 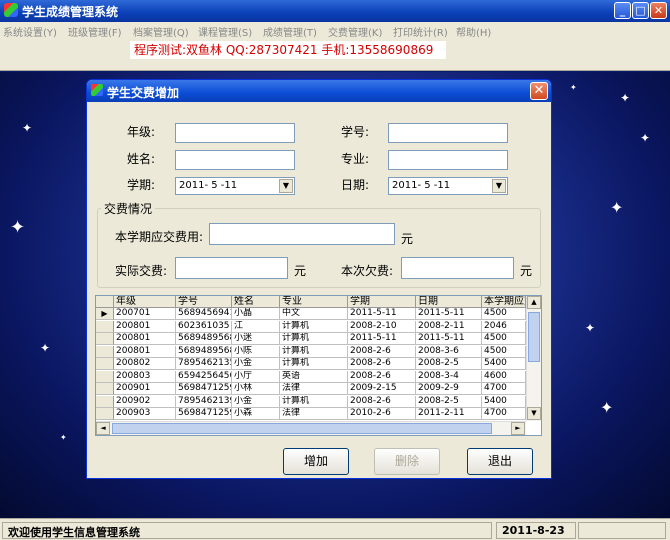 What do you see at coordinates (448, 186) in the screenshot?
I see `date-picker: 2011- 5 -11 ▼` at bounding box center [448, 186].